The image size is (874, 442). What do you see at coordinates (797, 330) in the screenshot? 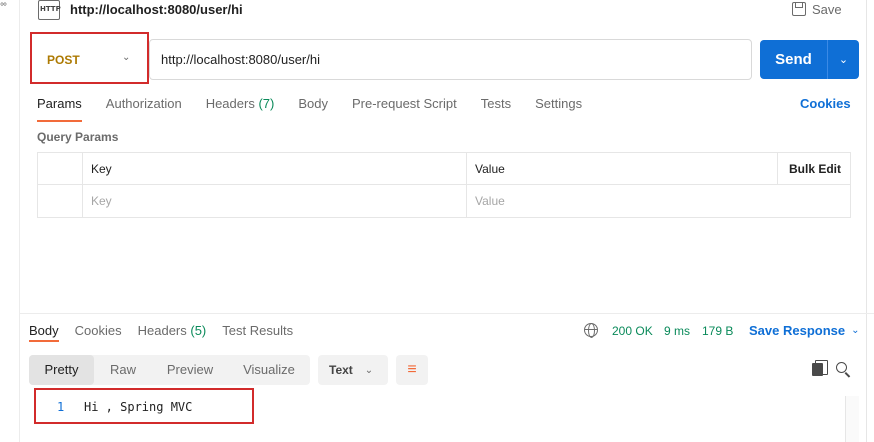
I see `save-response-label: Save Response` at bounding box center [797, 330].